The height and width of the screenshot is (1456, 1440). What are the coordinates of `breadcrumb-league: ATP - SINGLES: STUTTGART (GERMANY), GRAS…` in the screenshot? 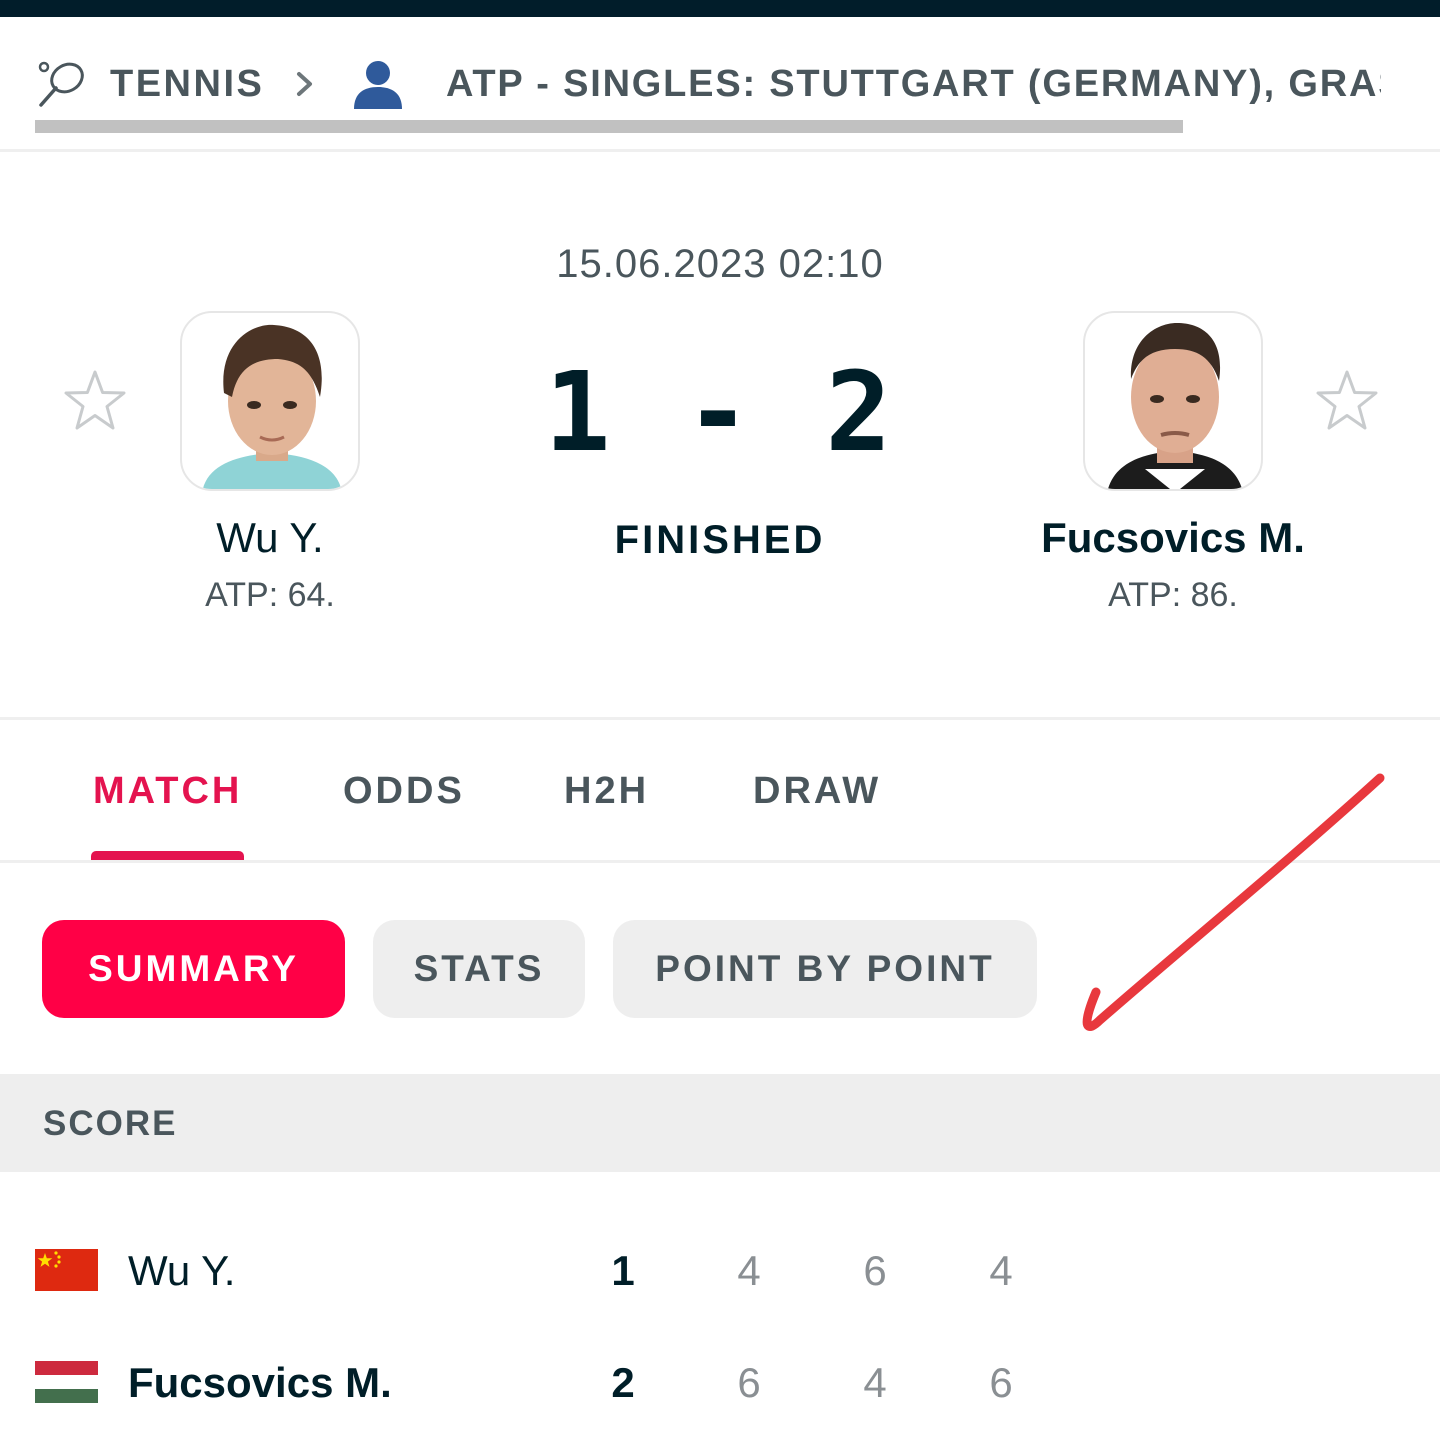 It's located at (913, 84).